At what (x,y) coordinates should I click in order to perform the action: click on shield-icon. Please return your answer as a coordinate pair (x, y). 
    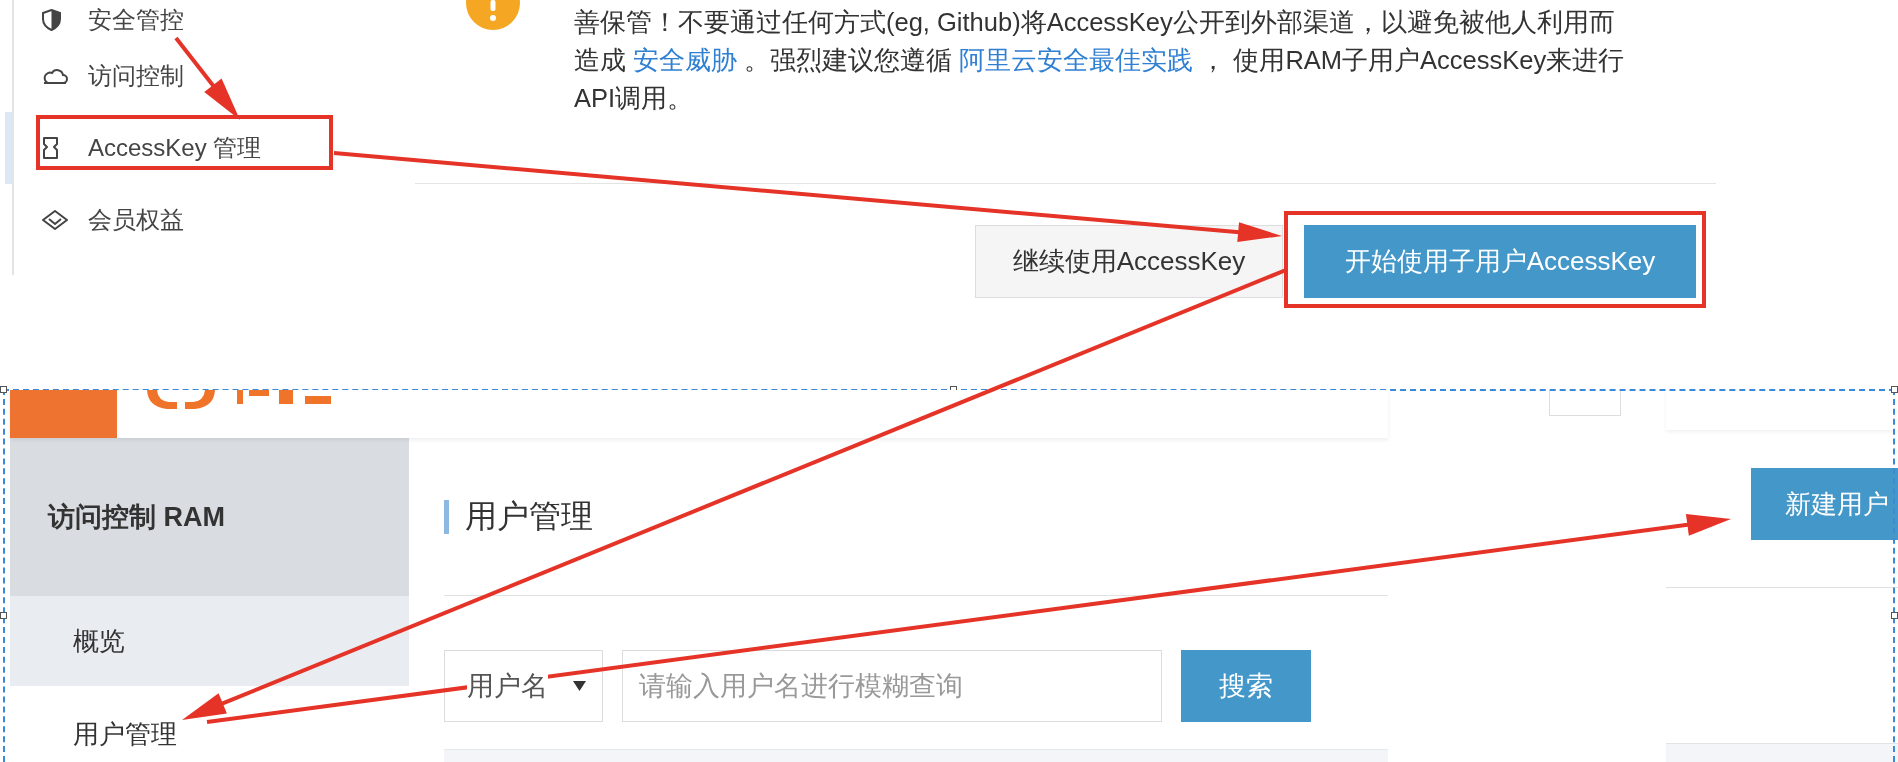
    Looking at the image, I should click on (51, 20).